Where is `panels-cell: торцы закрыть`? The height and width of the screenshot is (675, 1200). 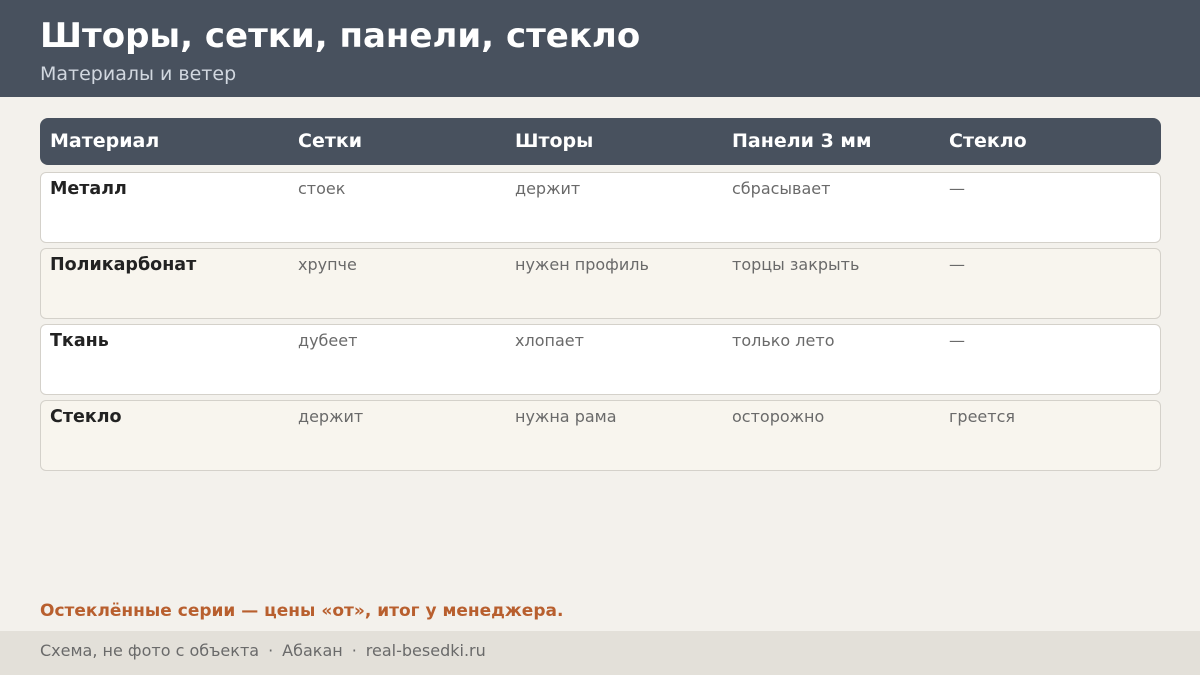
panels-cell: торцы закрыть is located at coordinates (796, 264).